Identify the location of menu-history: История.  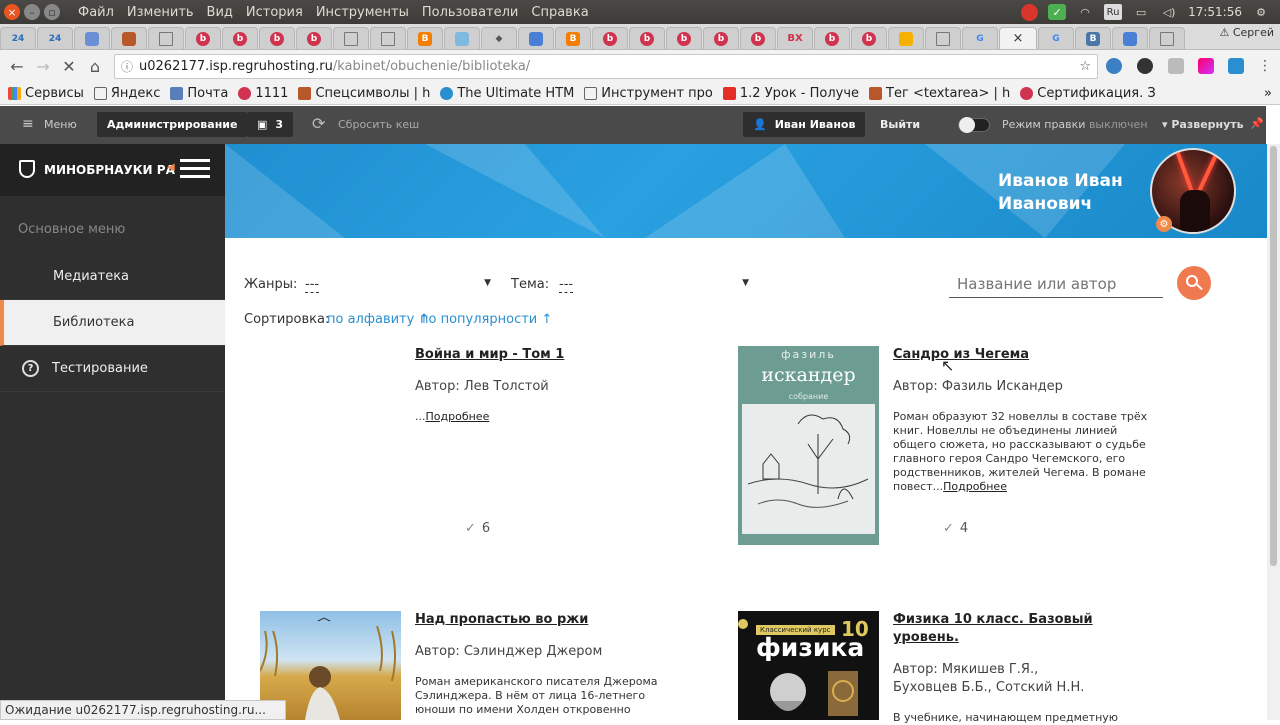
(274, 12).